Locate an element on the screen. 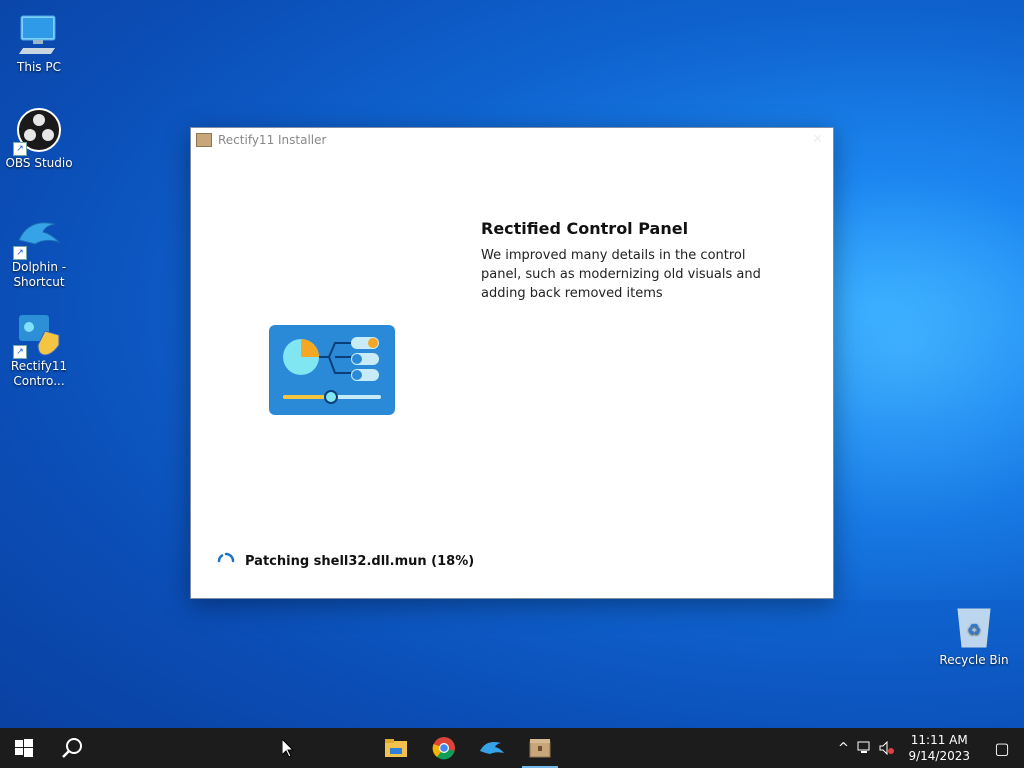 The height and width of the screenshot is (768, 1024). start-icon is located at coordinates (24, 748).